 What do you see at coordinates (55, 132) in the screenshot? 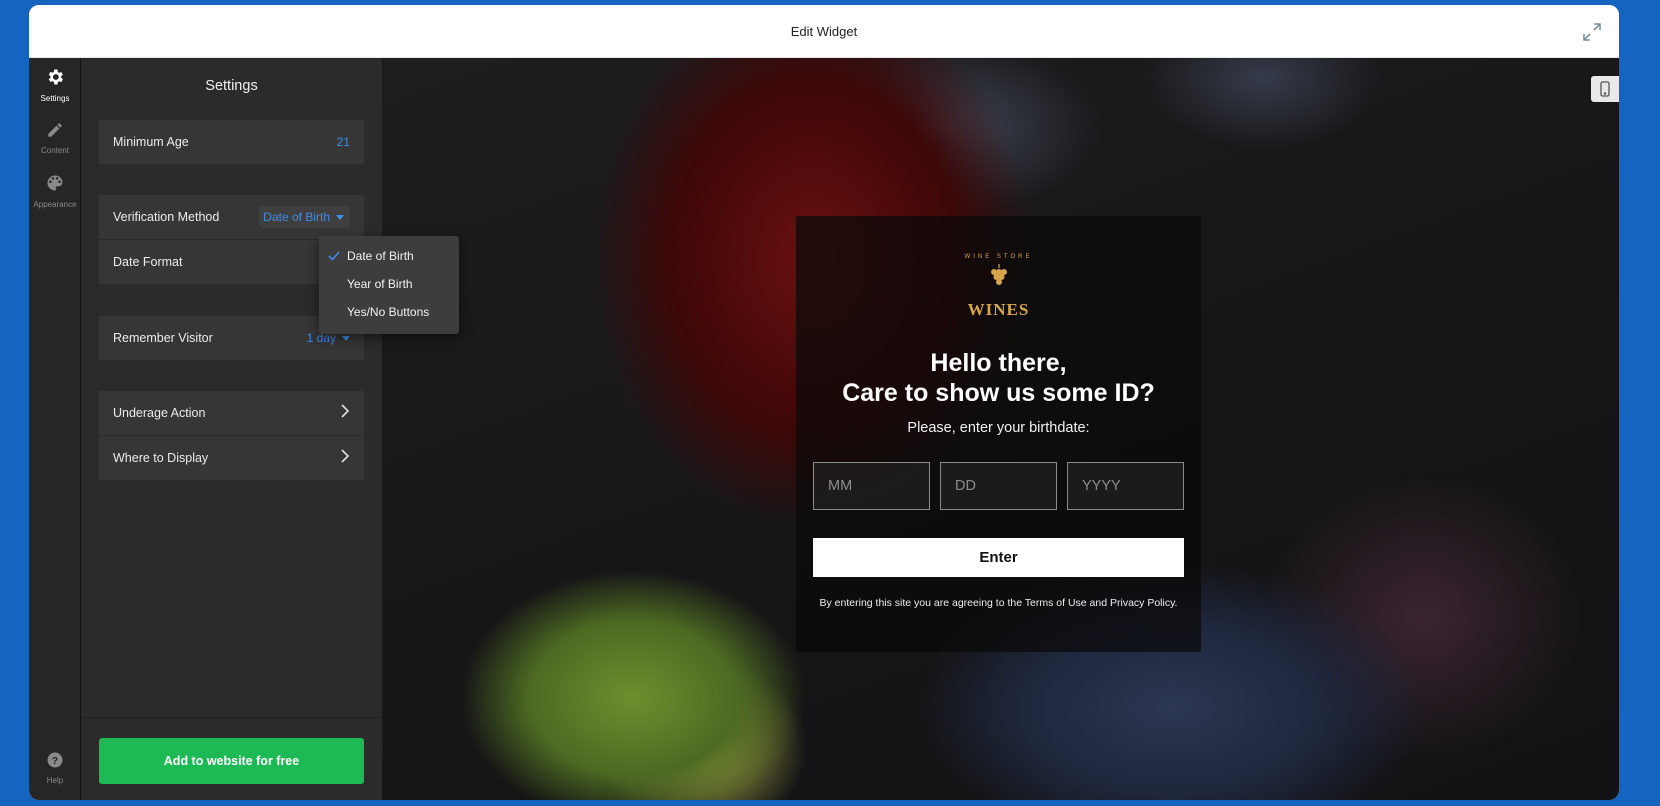
I see `pencil-icon` at bounding box center [55, 132].